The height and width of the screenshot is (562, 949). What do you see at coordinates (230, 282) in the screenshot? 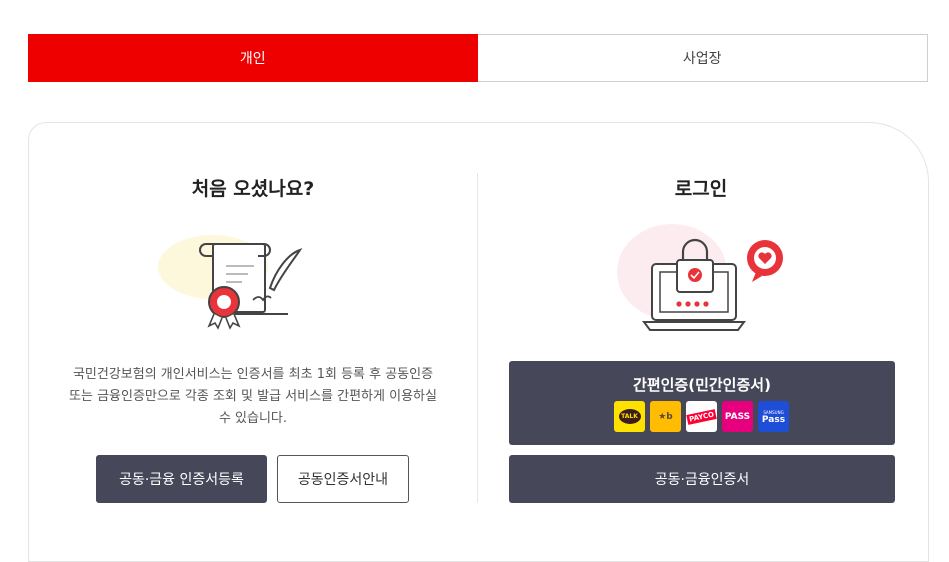
I see `certificate-illustration-icon` at bounding box center [230, 282].